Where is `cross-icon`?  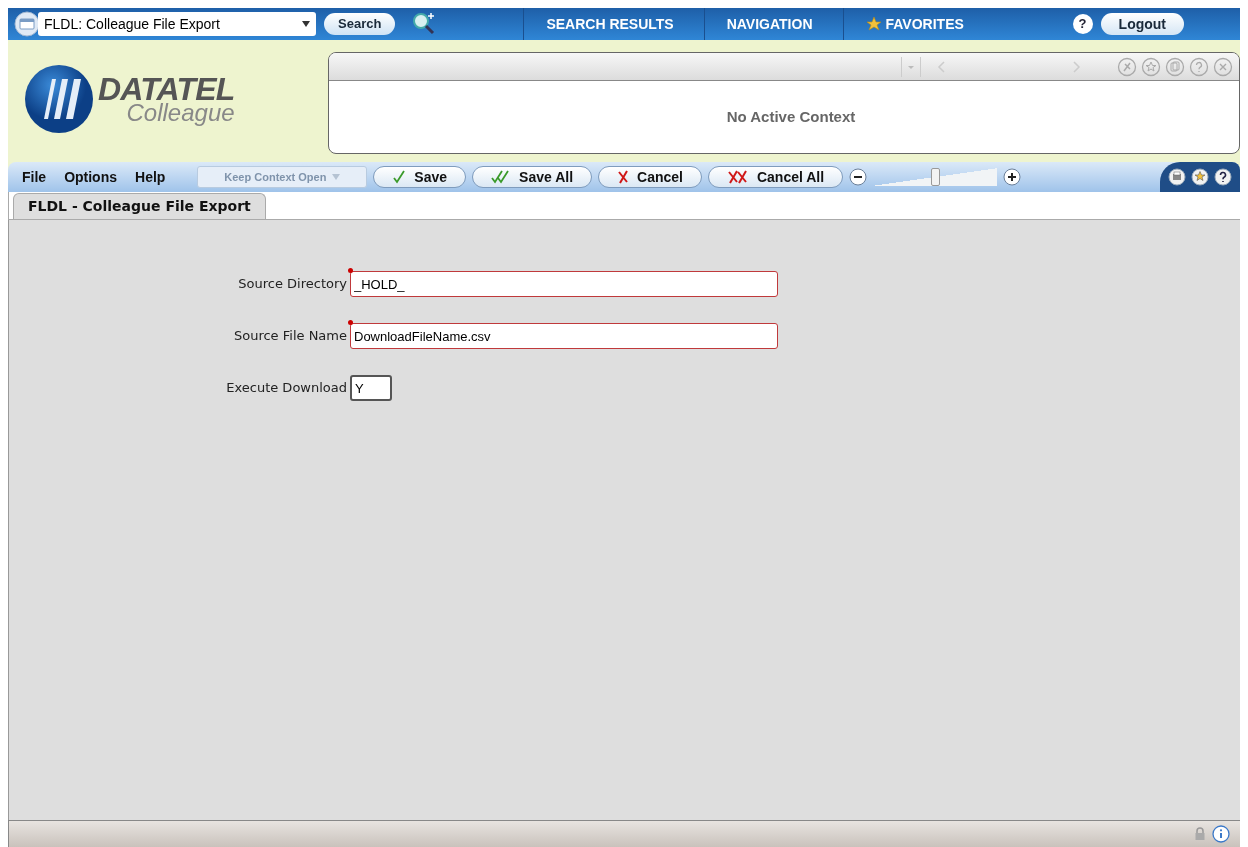
cross-icon is located at coordinates (623, 177).